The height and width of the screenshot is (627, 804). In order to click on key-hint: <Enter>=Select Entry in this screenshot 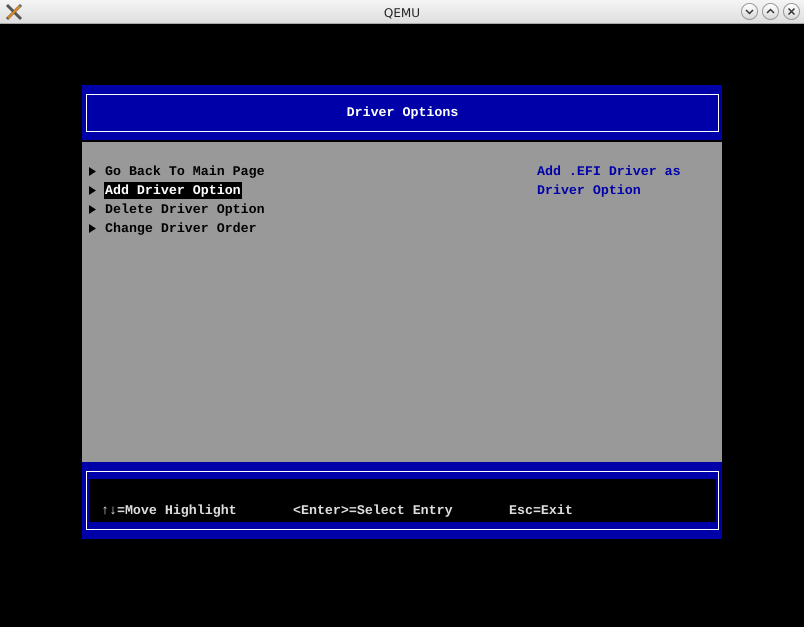, I will do `click(373, 510)`.